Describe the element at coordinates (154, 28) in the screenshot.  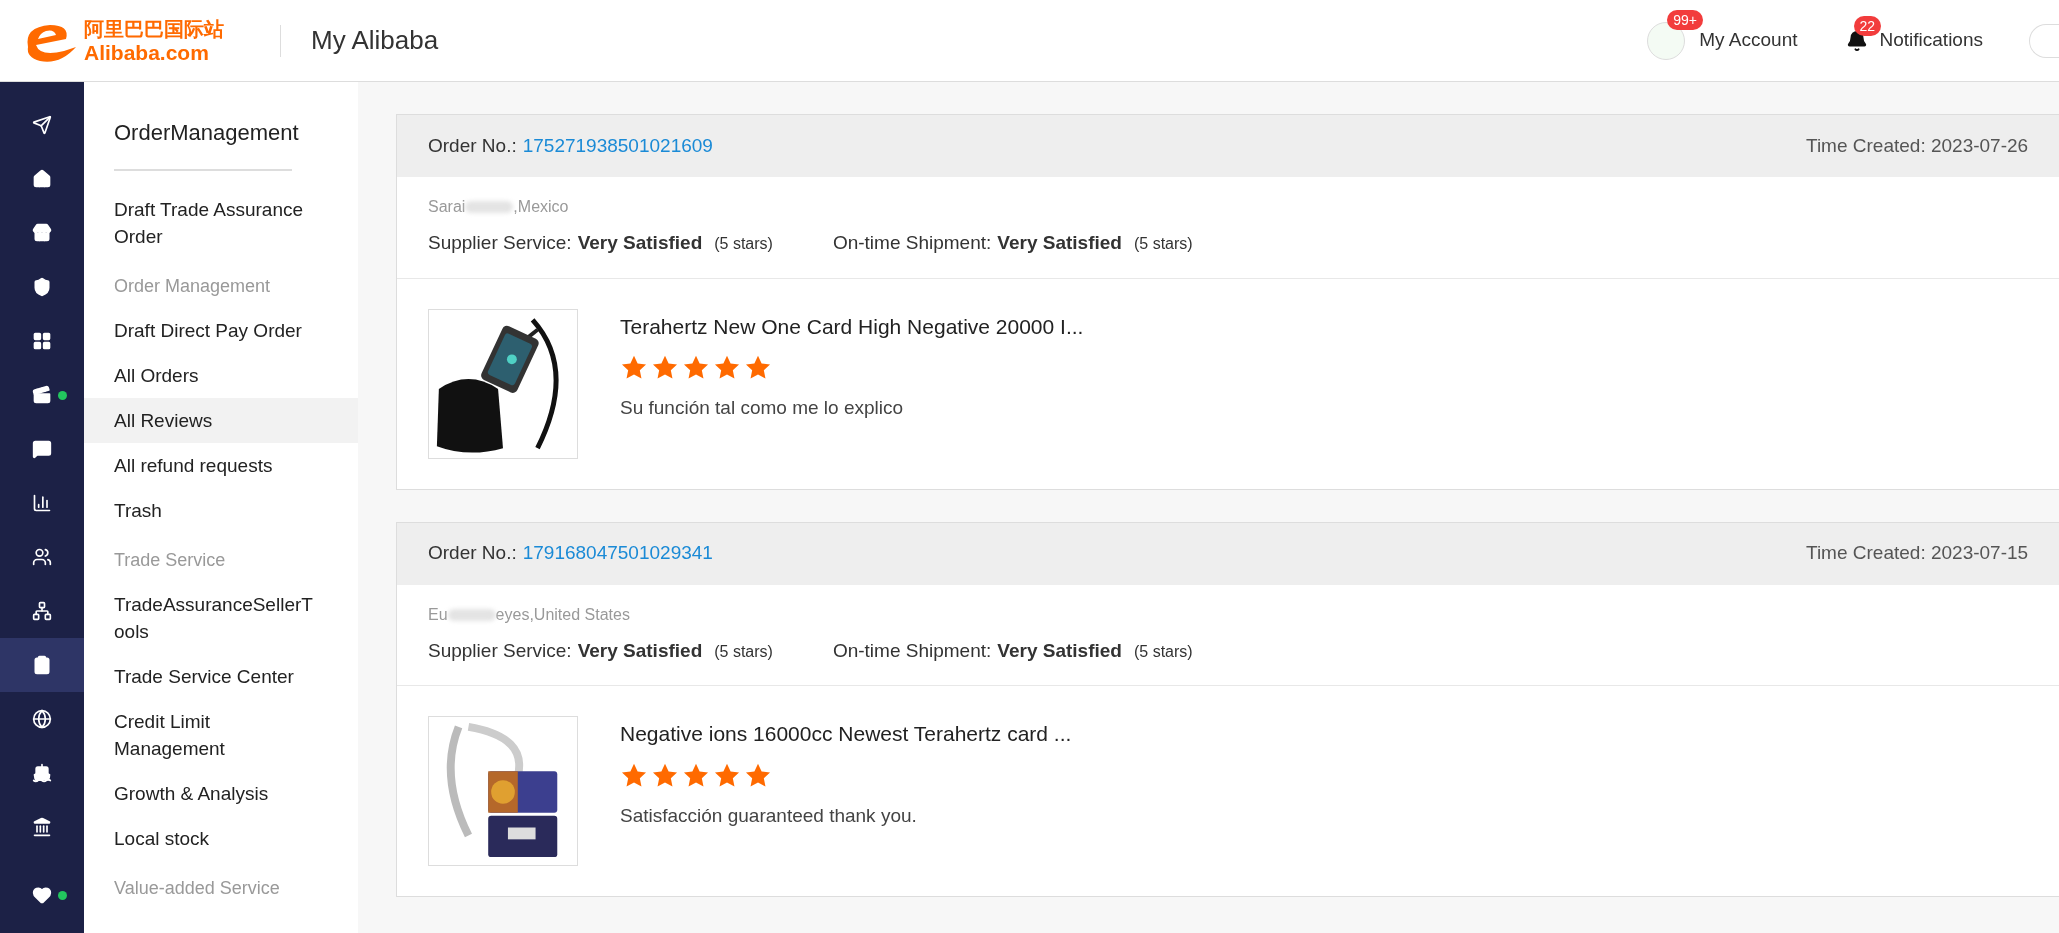
I see `logo-chinese: 阿里巴巴国际站` at that location.